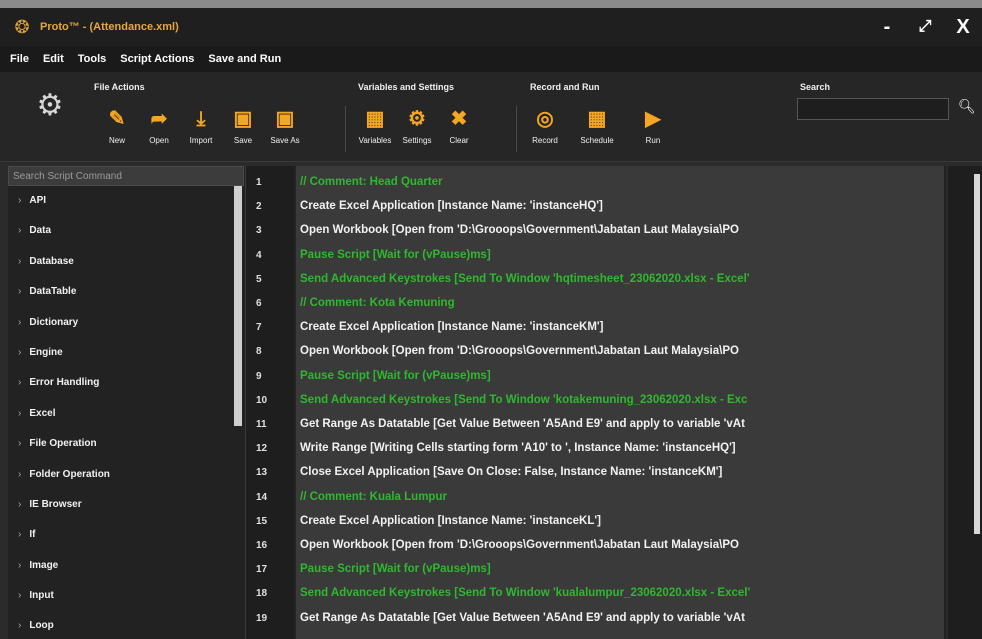  I want to click on menu-save-and-run: Save and Run, so click(244, 59).